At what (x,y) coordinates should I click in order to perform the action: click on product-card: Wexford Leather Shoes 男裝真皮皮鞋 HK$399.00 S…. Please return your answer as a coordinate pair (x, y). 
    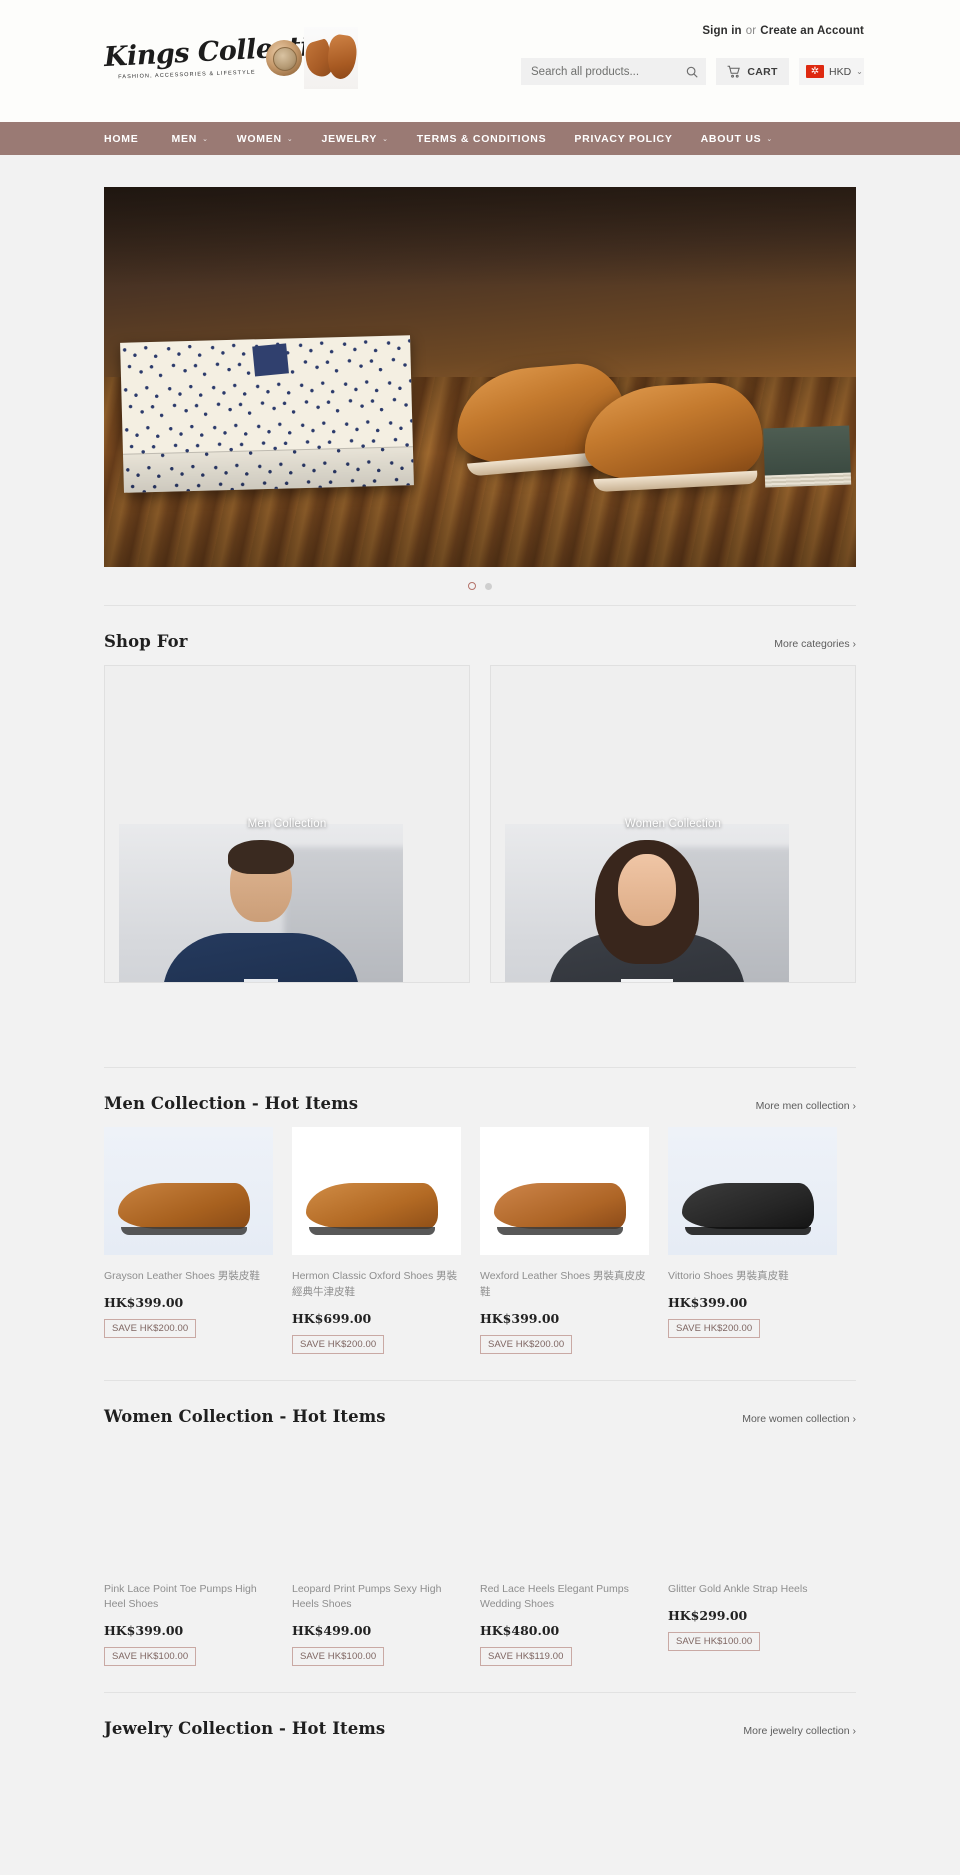
    Looking at the image, I should click on (564, 1240).